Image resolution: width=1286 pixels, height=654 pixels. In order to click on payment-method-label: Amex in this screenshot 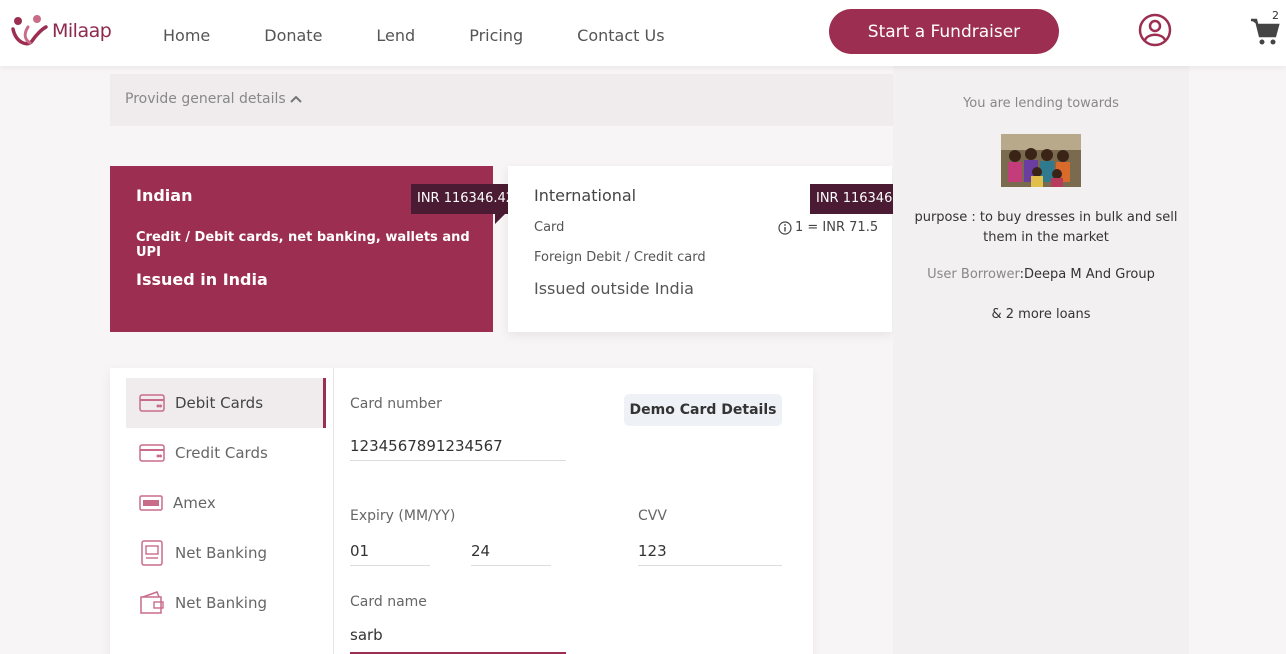, I will do `click(194, 503)`.